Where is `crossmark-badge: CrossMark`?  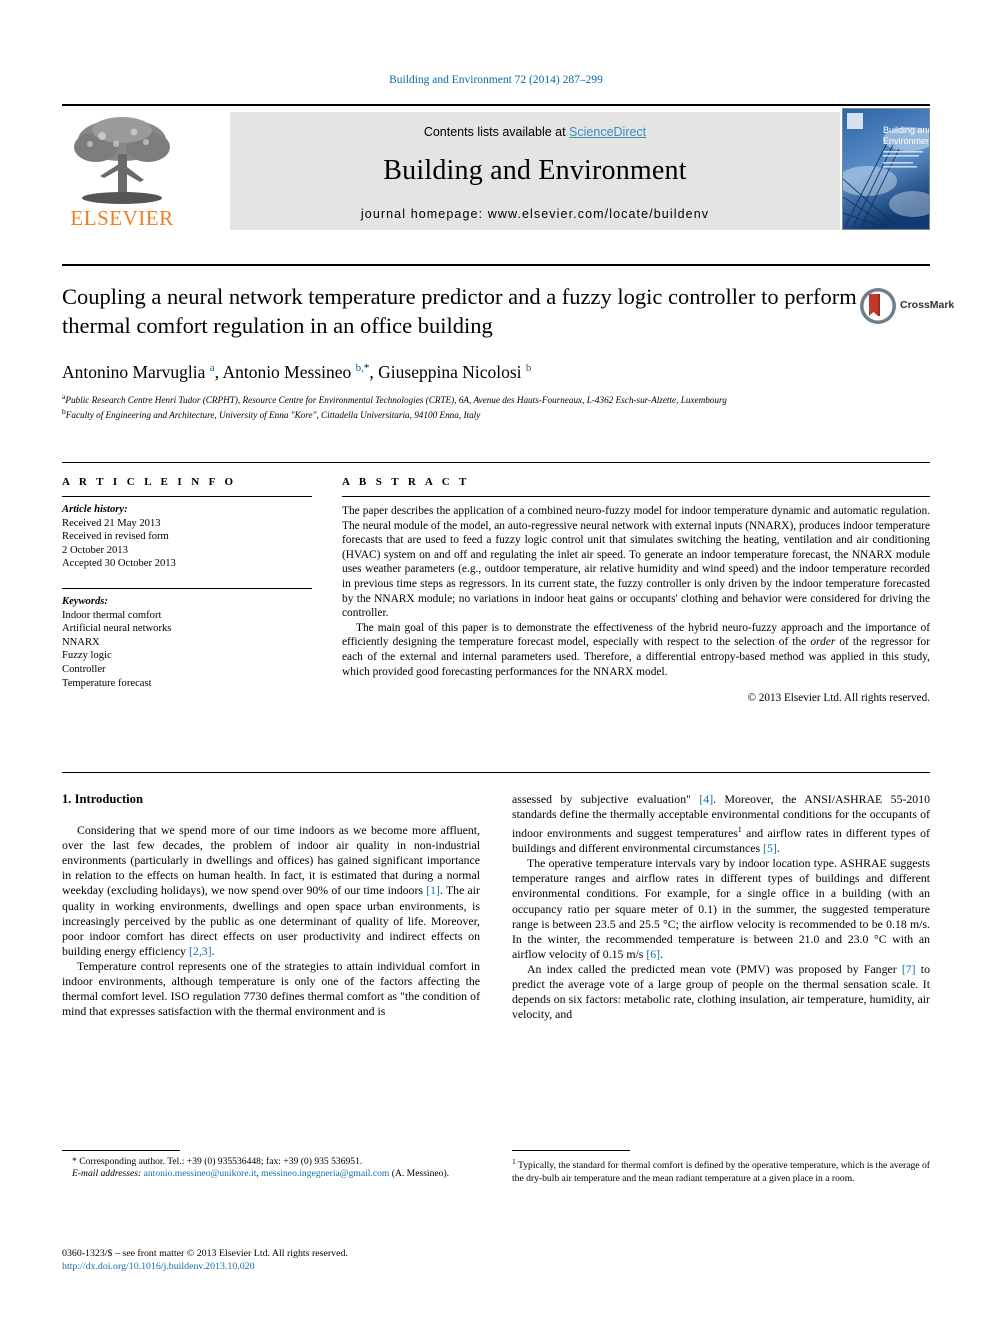 crossmark-badge: CrossMark is located at coordinates (906, 308).